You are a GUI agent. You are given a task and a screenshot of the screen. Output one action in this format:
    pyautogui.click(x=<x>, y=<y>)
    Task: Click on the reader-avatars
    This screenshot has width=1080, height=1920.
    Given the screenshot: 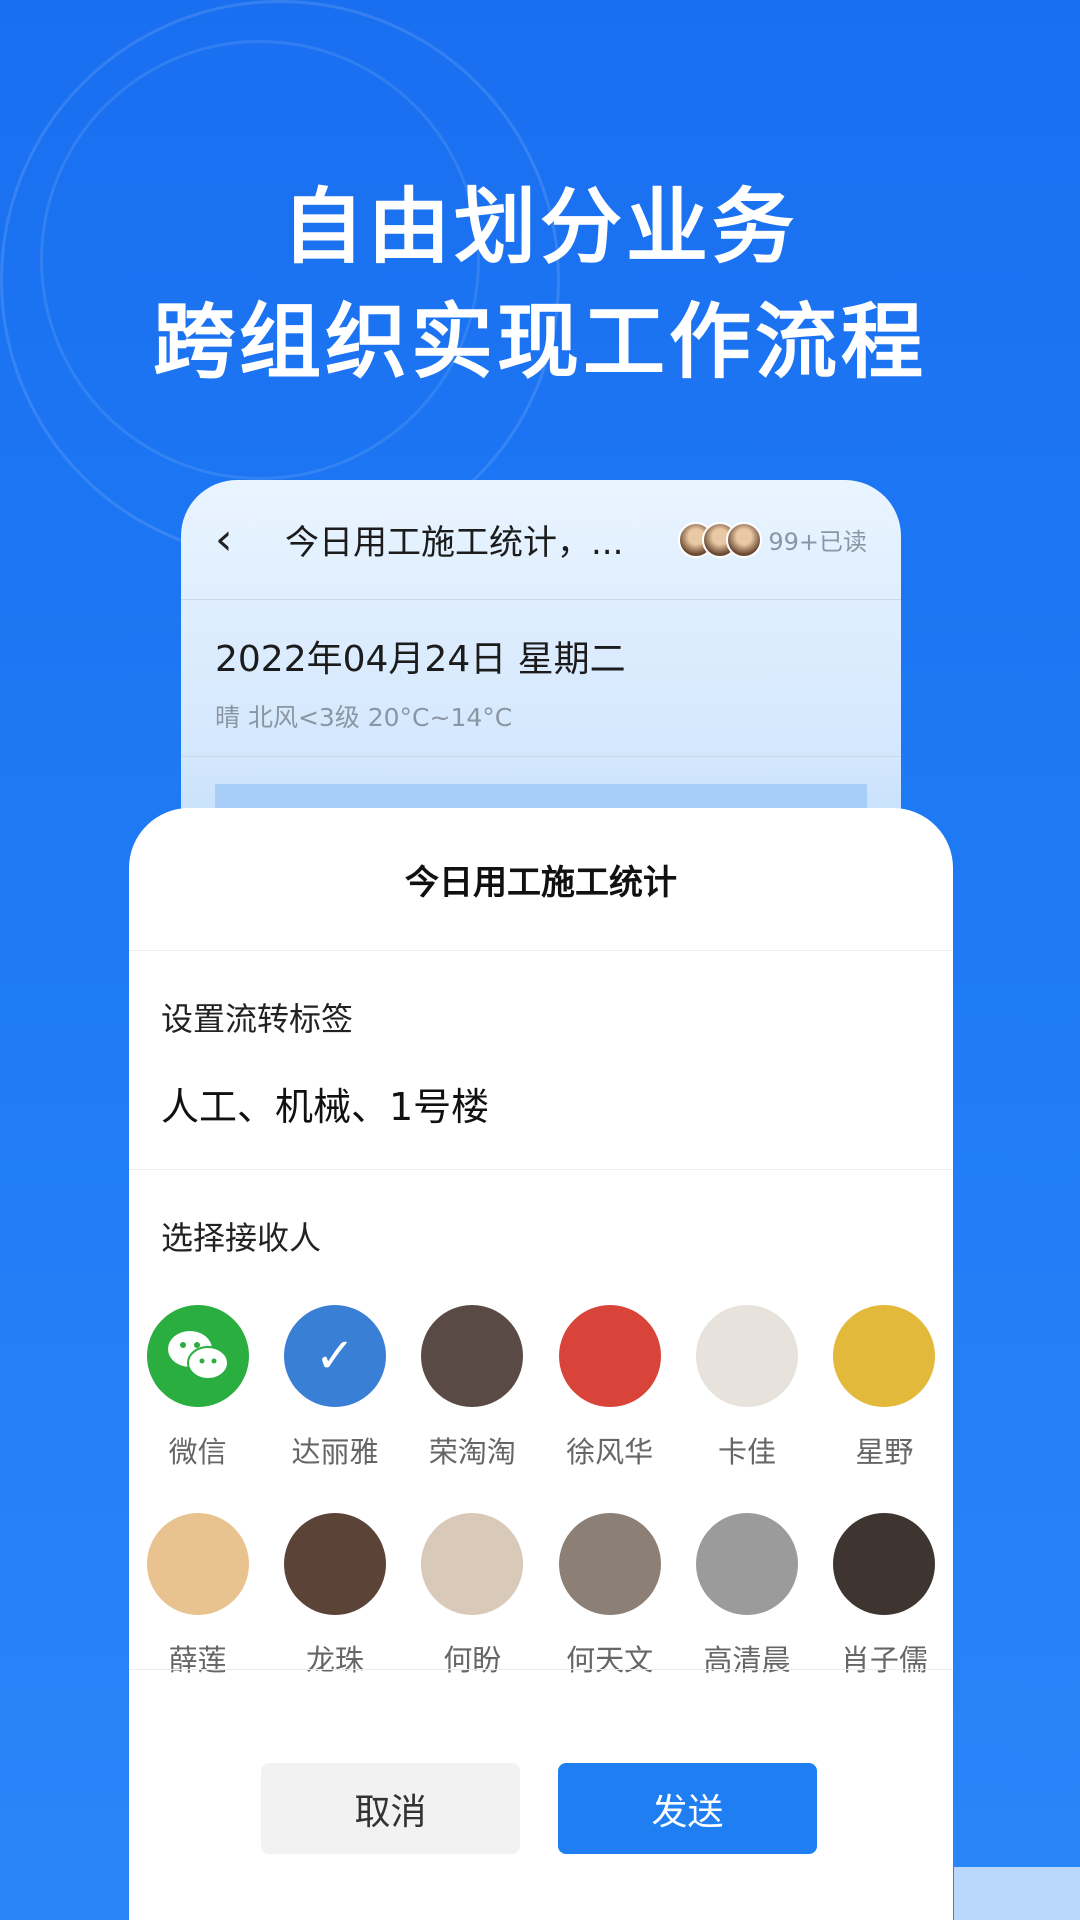 What is the action you would take?
    pyautogui.click(x=720, y=539)
    